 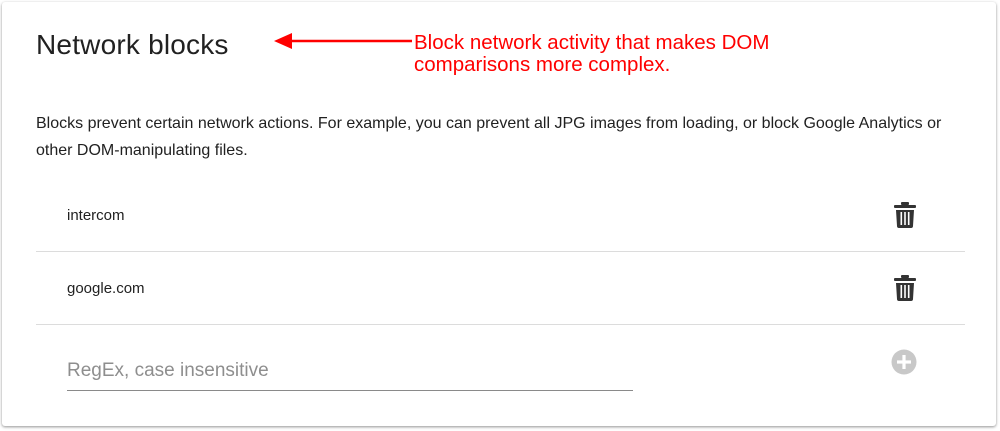 What do you see at coordinates (343, 41) in the screenshot?
I see `annotation-arrow-icon` at bounding box center [343, 41].